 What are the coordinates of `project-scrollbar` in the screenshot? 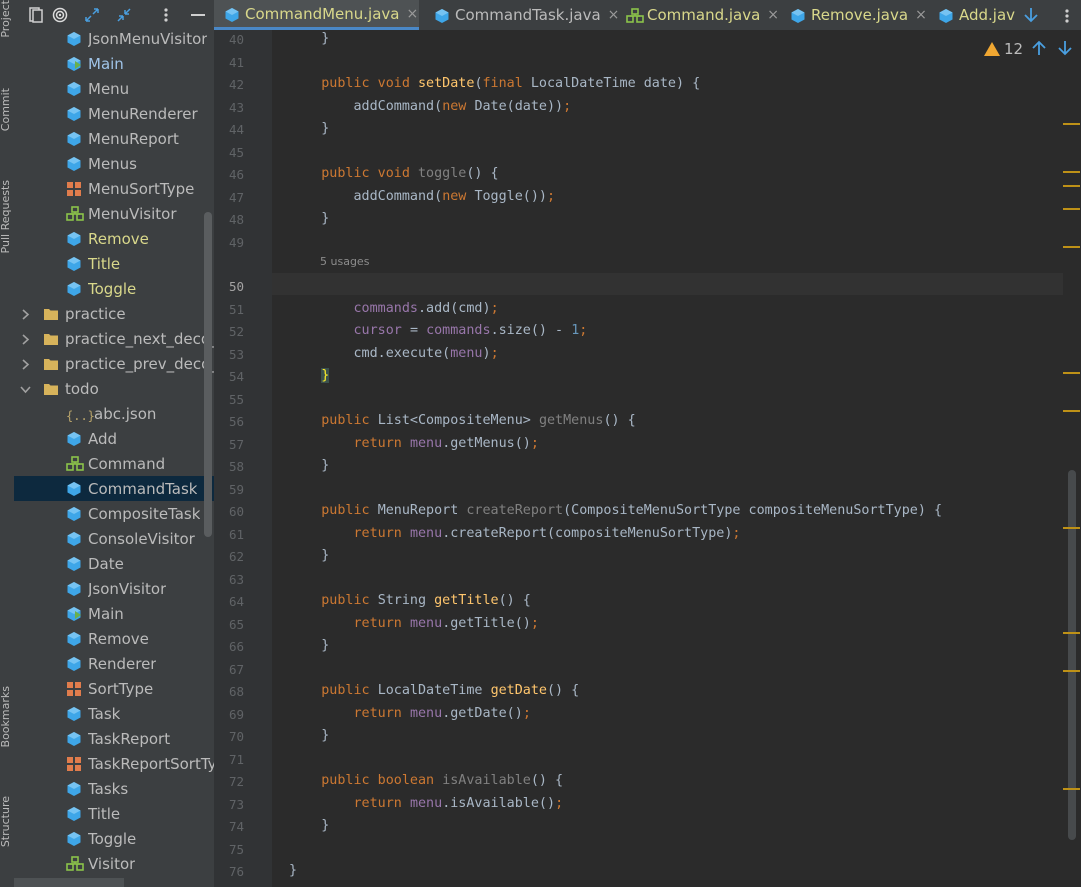 It's located at (208, 374).